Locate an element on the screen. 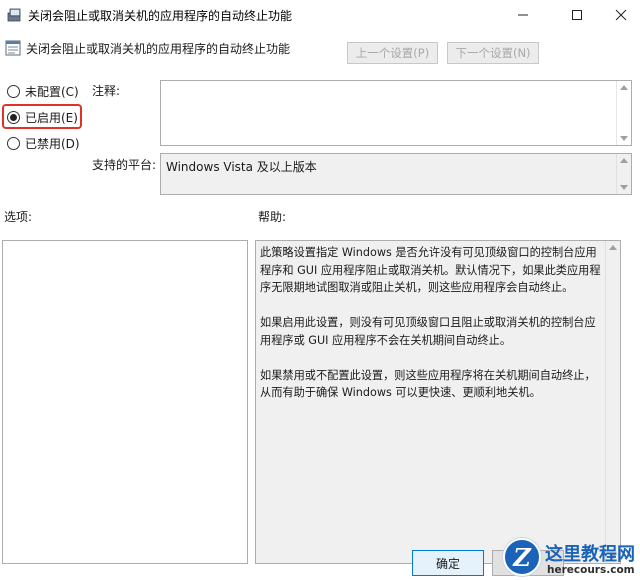 Image resolution: width=640 pixels, height=580 pixels. site-watermark: Z 这里教程网 herecours.com is located at coordinates (568, 557).